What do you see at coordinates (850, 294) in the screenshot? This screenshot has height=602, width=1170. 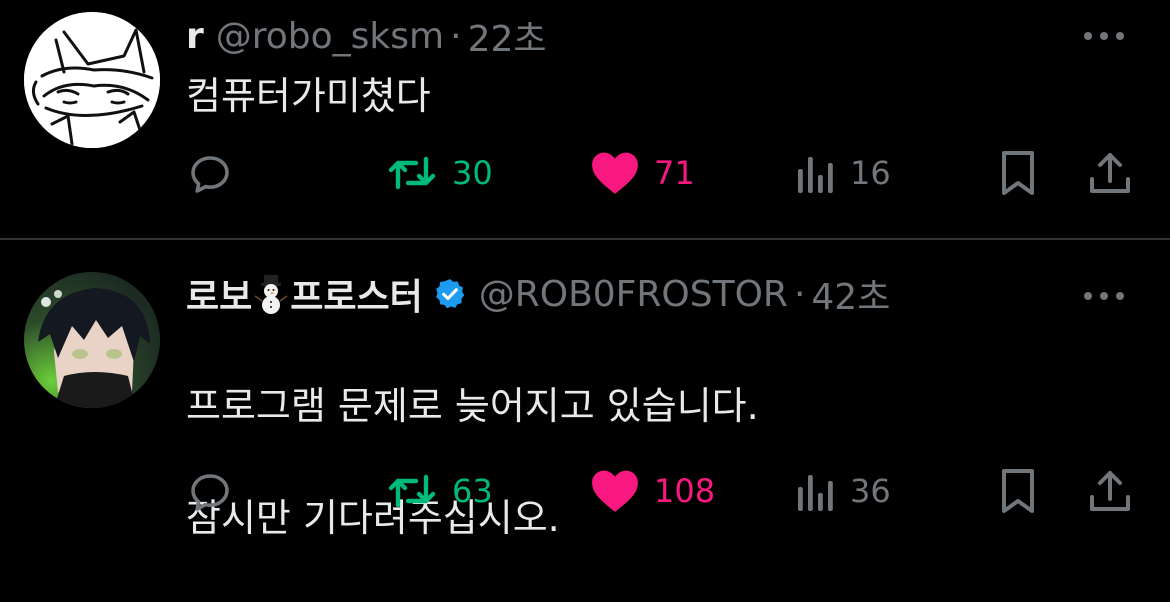 I see `timestamp: 42초` at bounding box center [850, 294].